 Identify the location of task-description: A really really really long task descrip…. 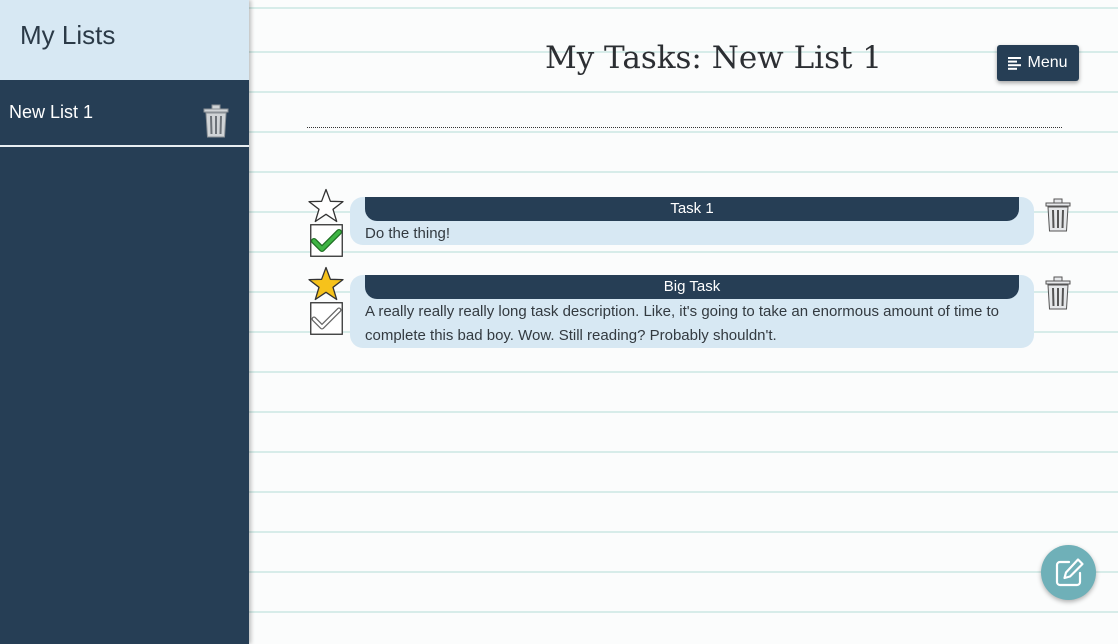
(682, 323).